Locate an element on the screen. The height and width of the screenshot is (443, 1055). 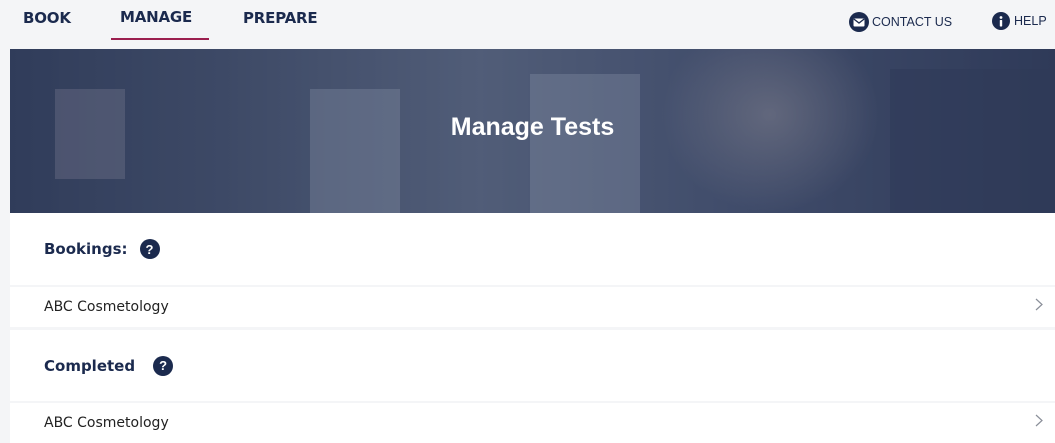
help-link: HELP is located at coordinates (1019, 21).